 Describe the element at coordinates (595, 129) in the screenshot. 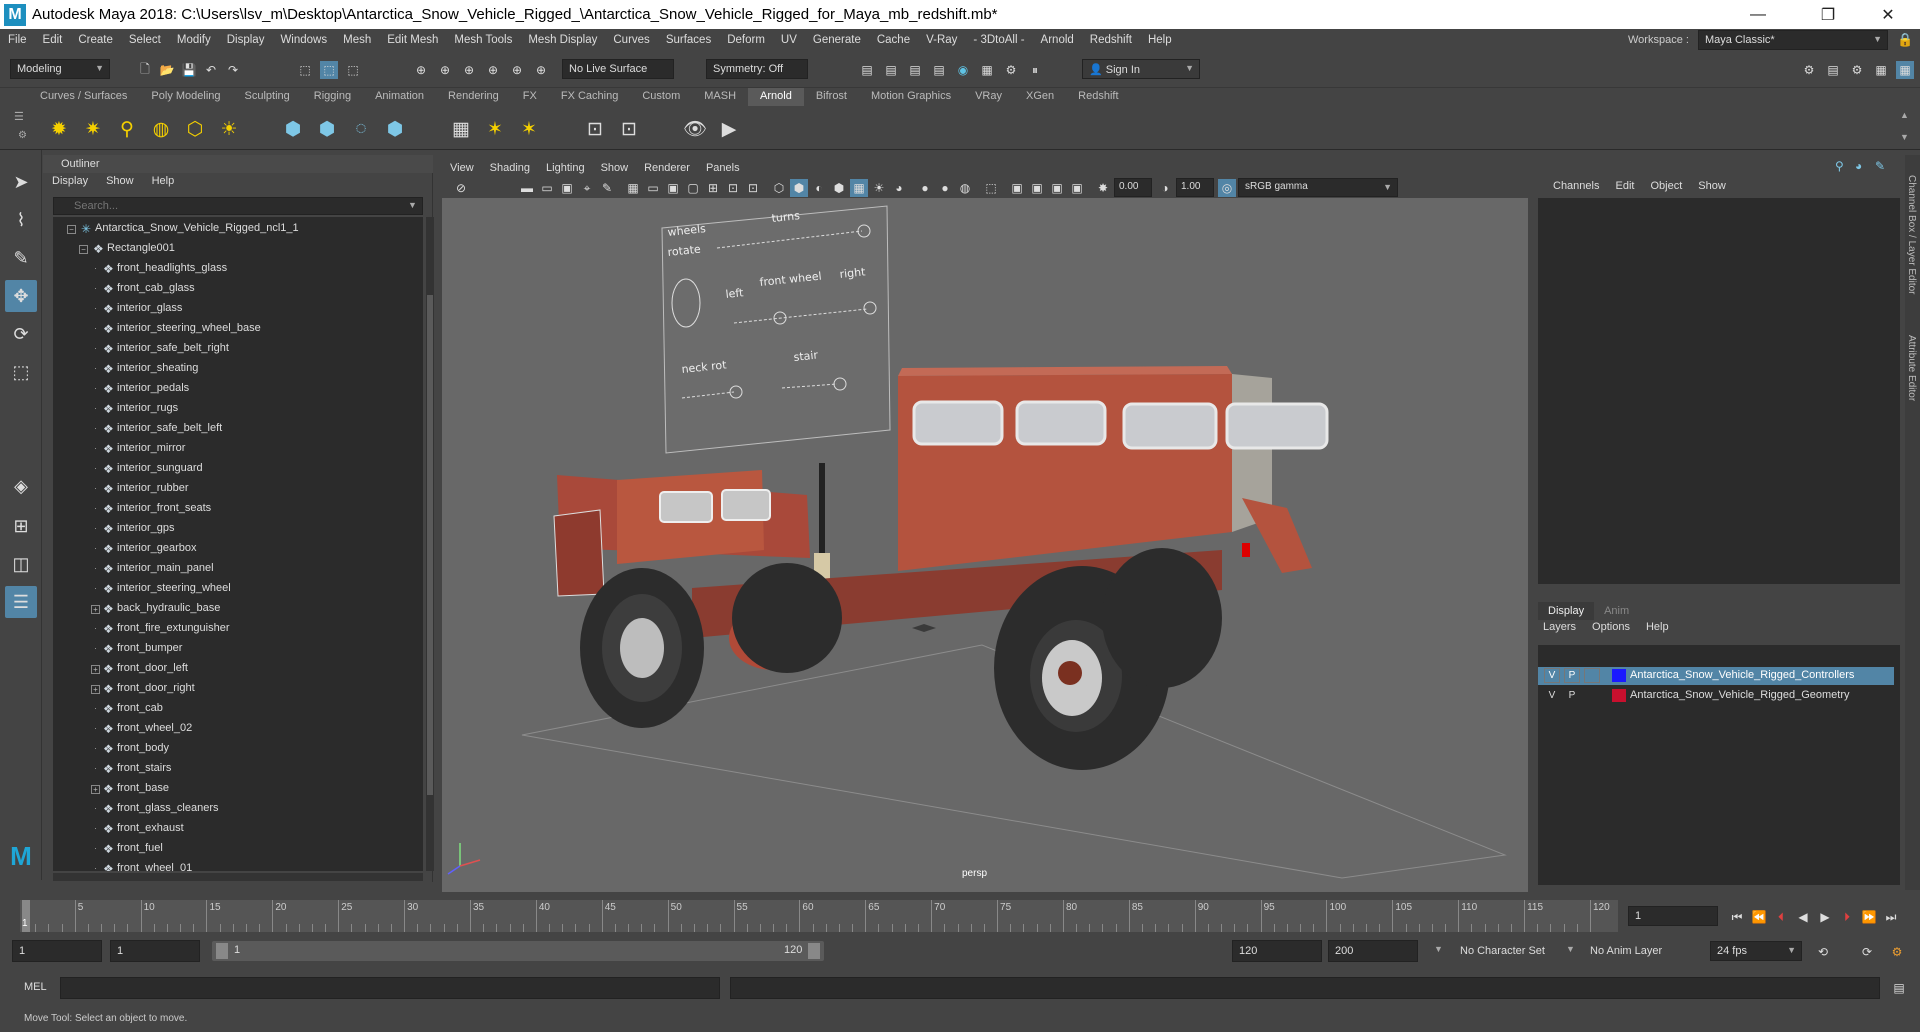

I see `light-editor-icon: ⊡` at that location.